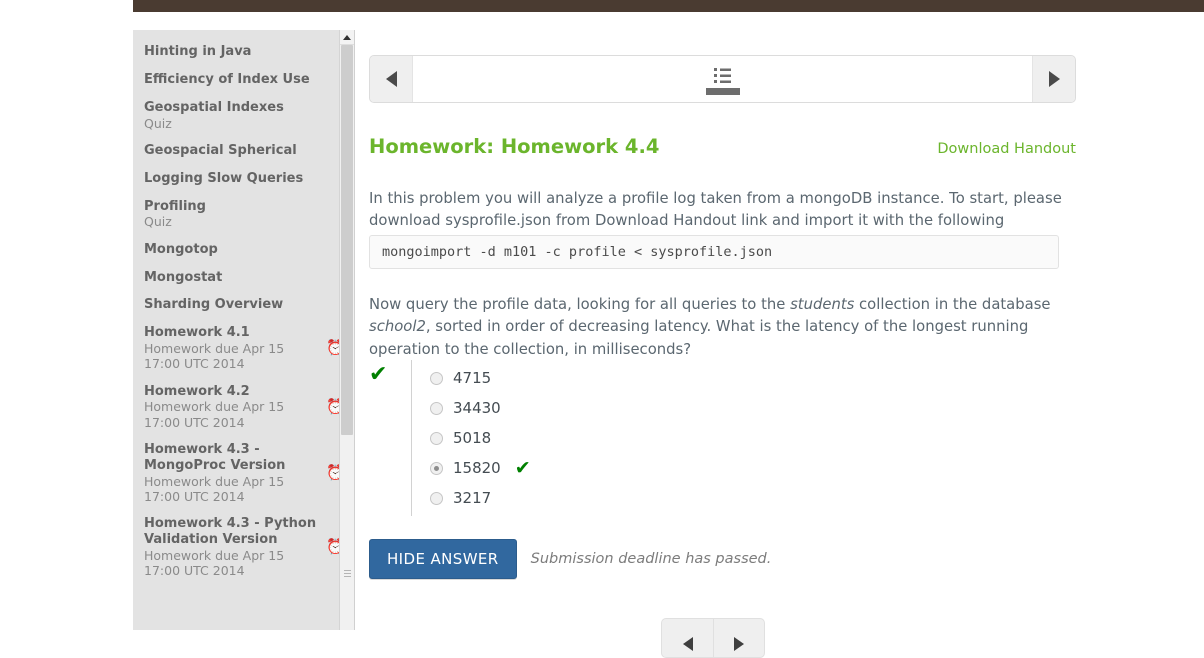 The width and height of the screenshot is (1204, 658). What do you see at coordinates (198, 51) in the screenshot?
I see `sidebar-item-title: Hinting in Java` at bounding box center [198, 51].